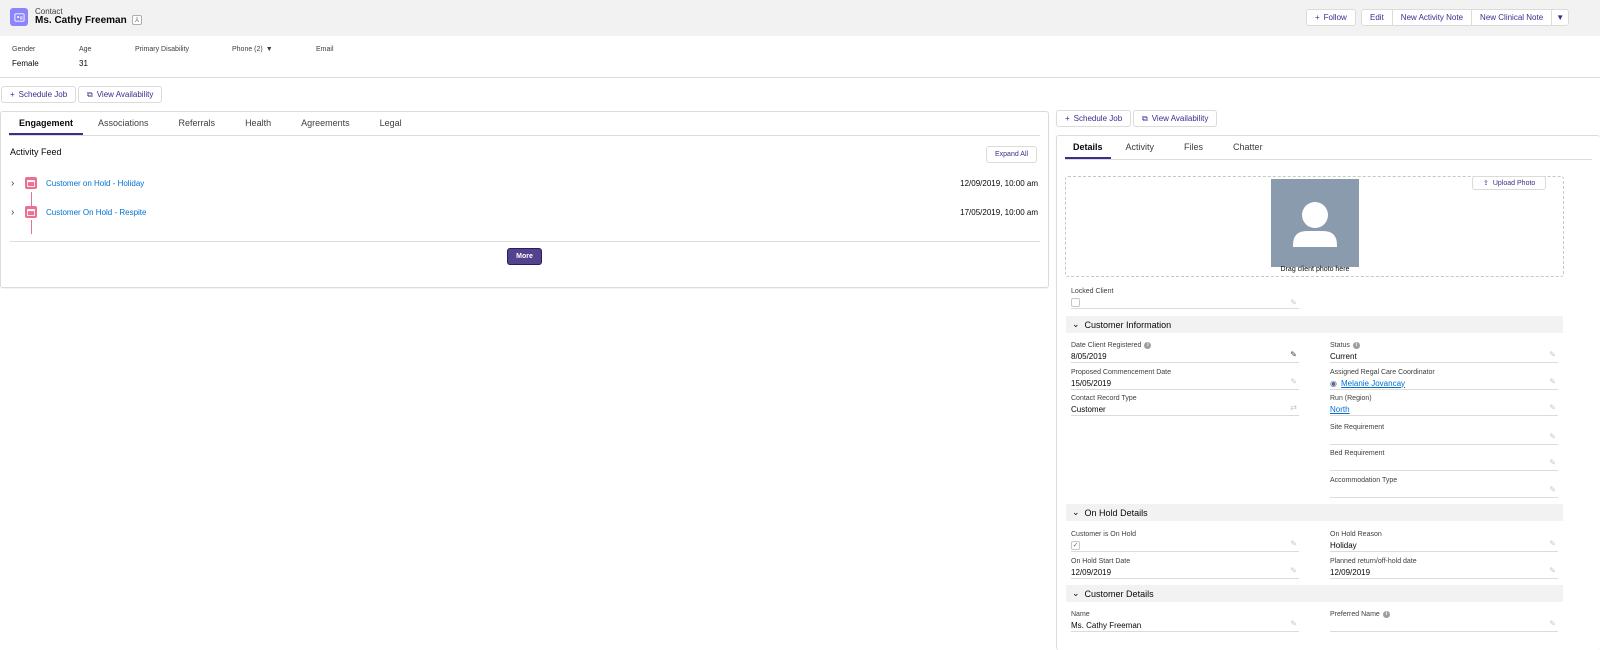  Describe the element at coordinates (39, 94) in the screenshot. I see `schedule-job-button: + Schedule Job` at that location.